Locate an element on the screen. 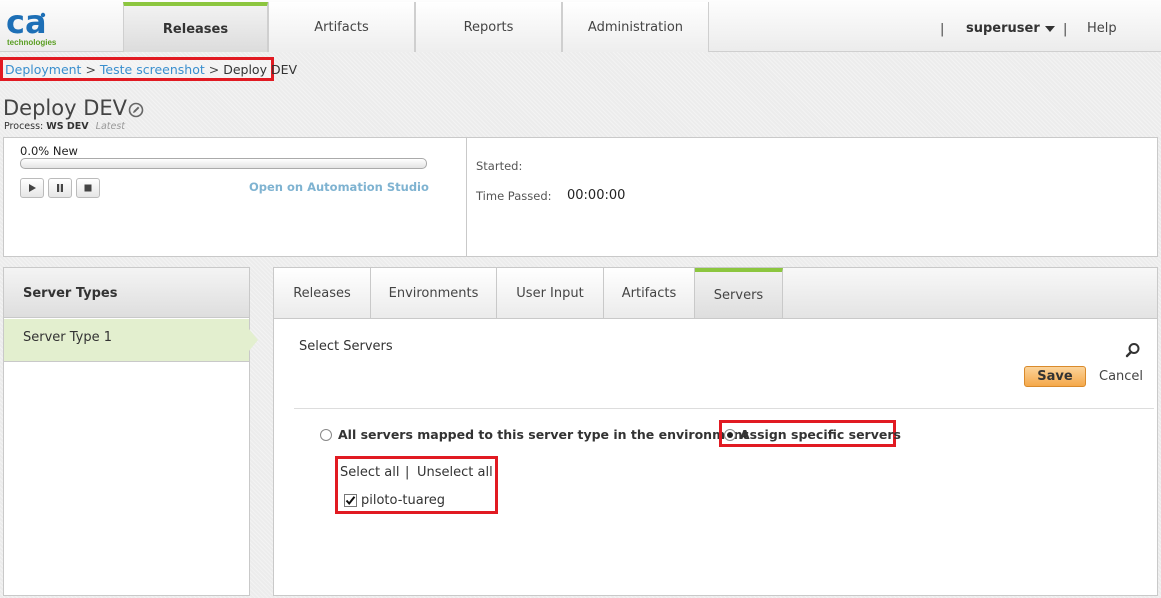  user-menu: superuser is located at coordinates (1010, 28).